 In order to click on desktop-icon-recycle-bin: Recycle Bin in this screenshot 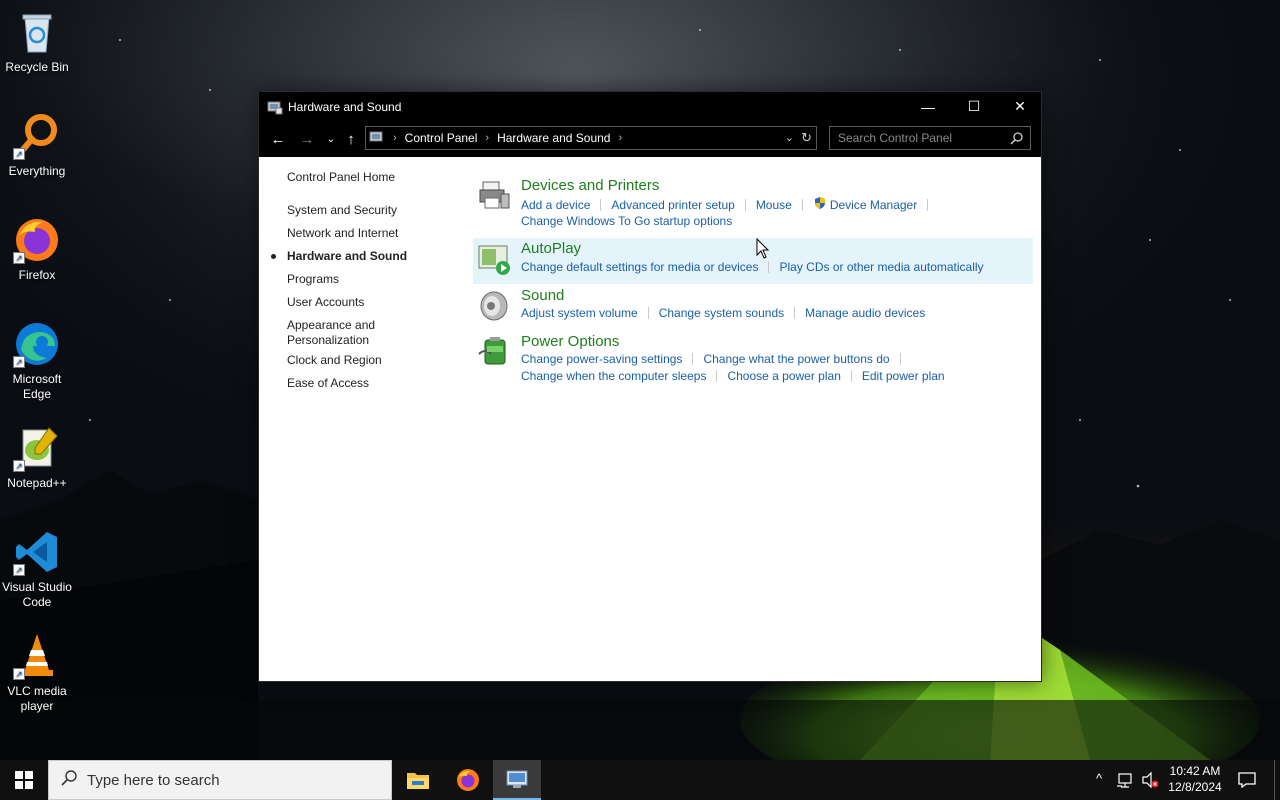, I will do `click(37, 41)`.